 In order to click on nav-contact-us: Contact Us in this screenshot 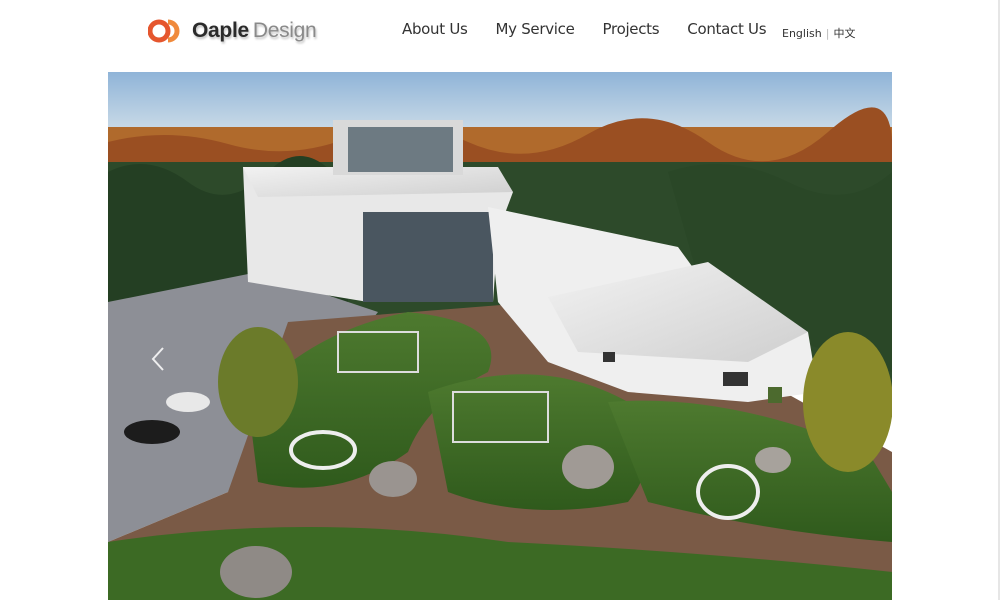, I will do `click(726, 29)`.